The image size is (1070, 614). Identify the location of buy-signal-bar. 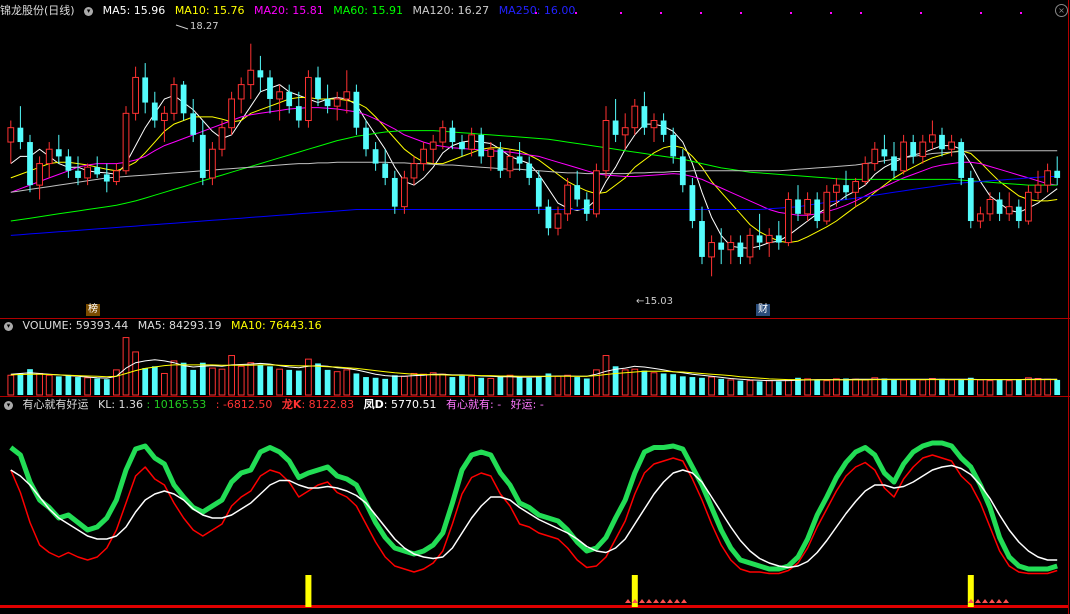
(308, 591).